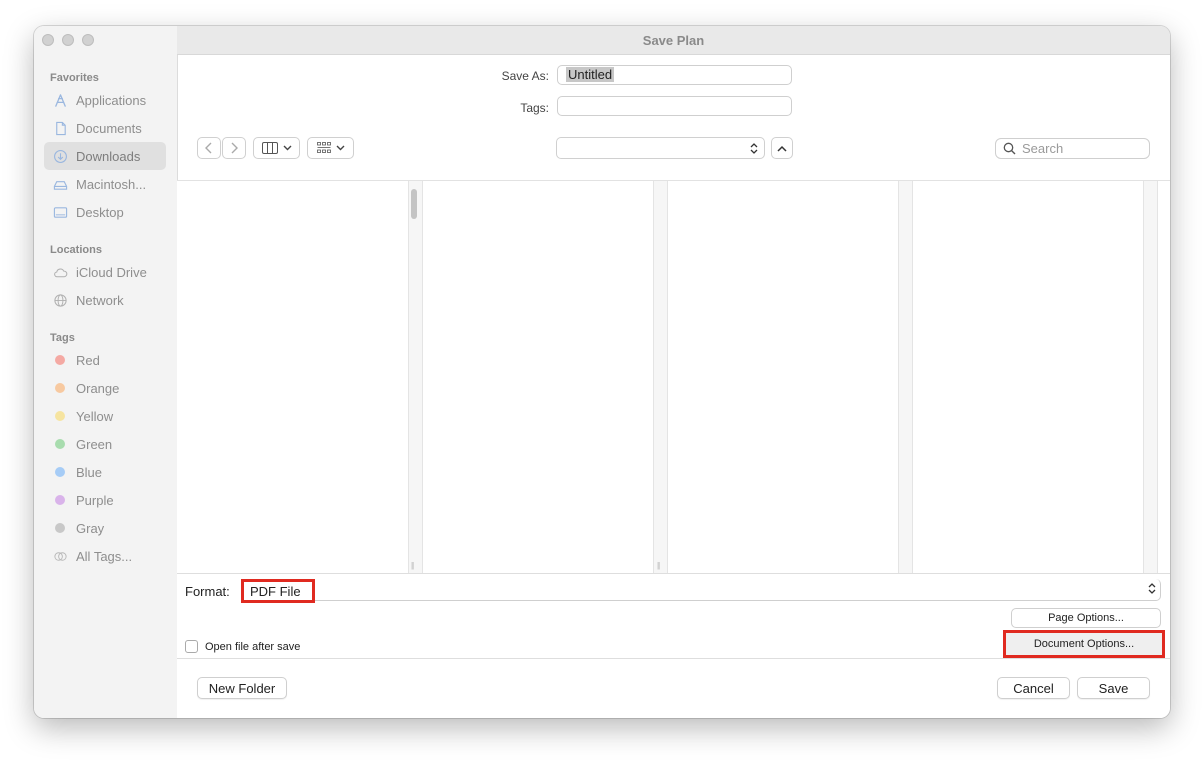 Image resolution: width=1204 pixels, height=761 pixels. I want to click on document-icon, so click(60, 128).